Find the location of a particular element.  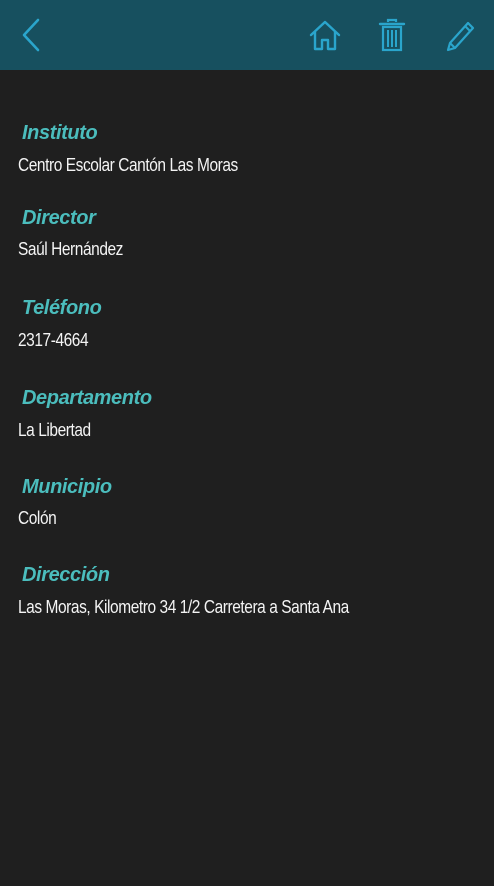

edit-button is located at coordinates (461, 35).